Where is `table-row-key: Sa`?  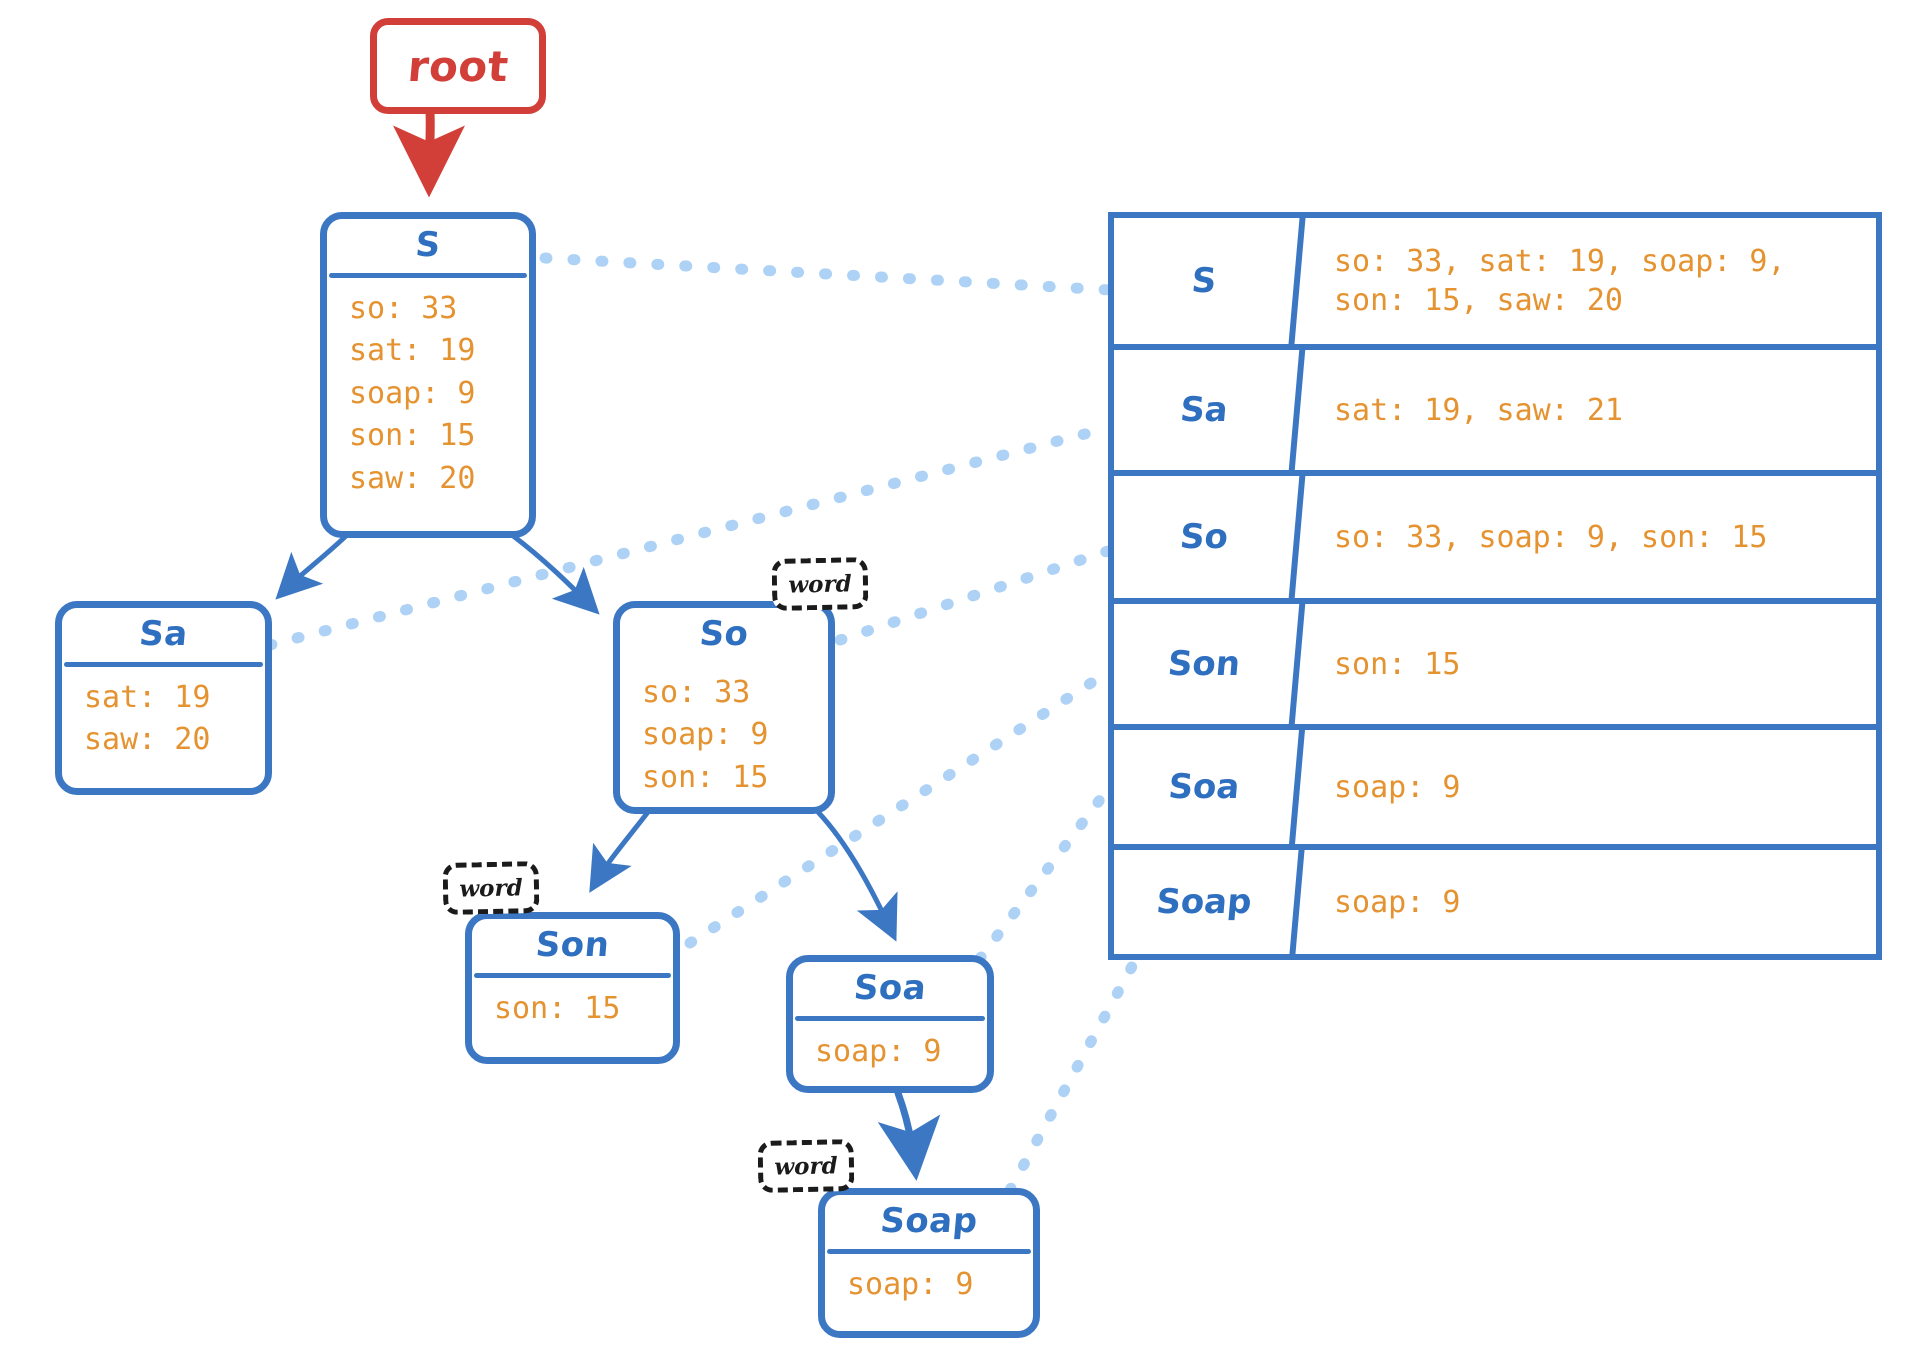 table-row-key: Sa is located at coordinates (1207, 410).